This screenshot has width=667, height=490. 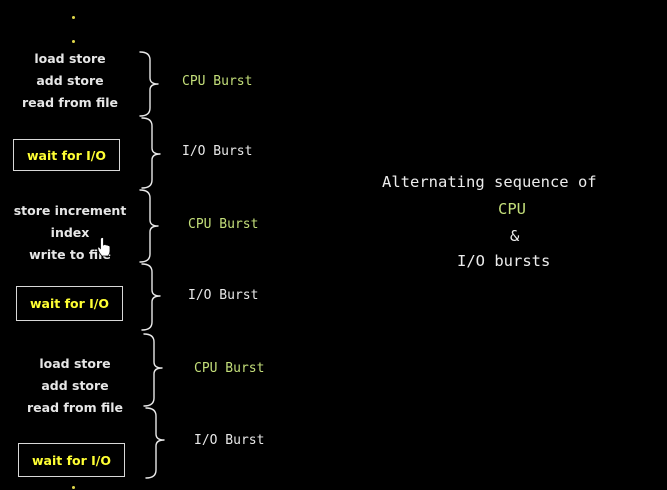 What do you see at coordinates (504, 261) in the screenshot?
I see `heading-line-io: I/O bursts` at bounding box center [504, 261].